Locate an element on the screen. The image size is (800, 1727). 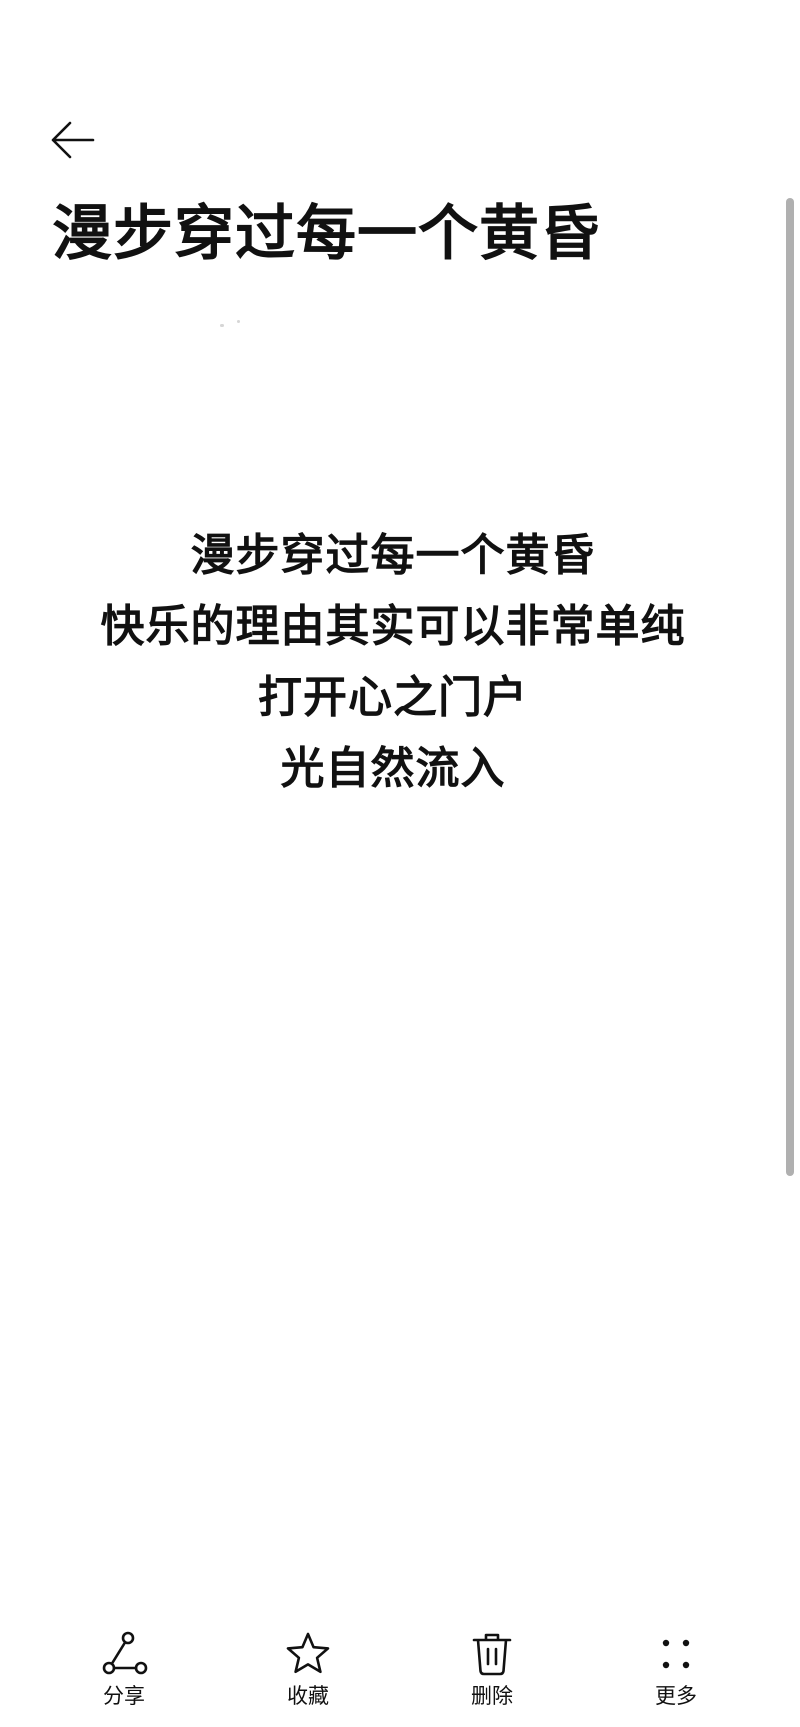
body-line-1: 漫步穿过每一个黄昏 is located at coordinates (393, 555).